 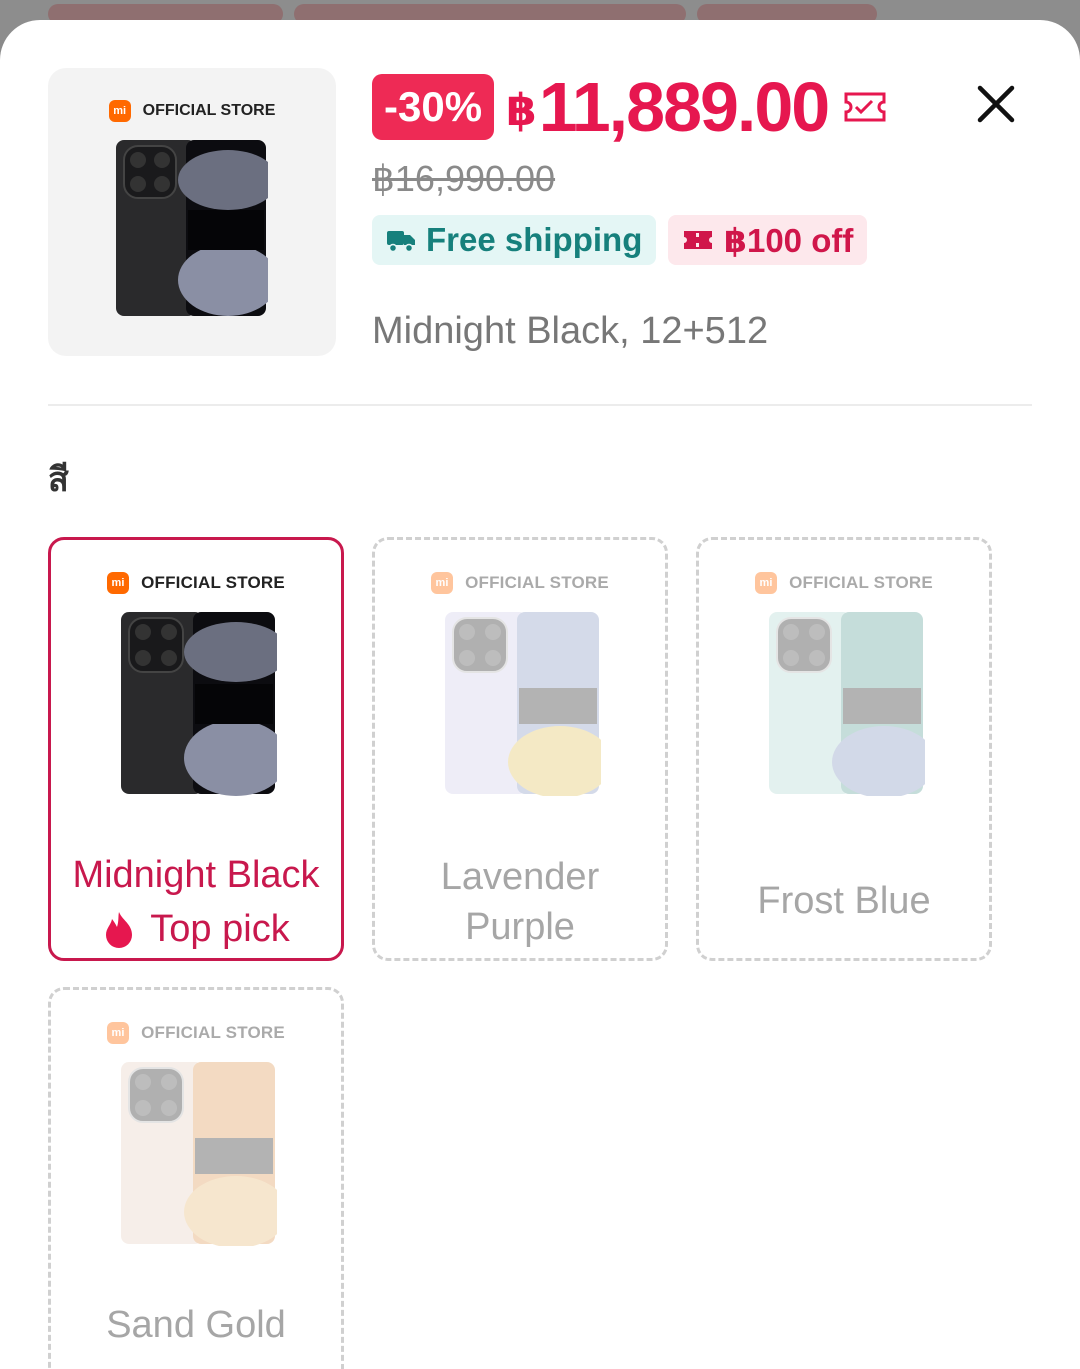 What do you see at coordinates (789, 240) in the screenshot?
I see `voucher-label: ฿100 off` at bounding box center [789, 240].